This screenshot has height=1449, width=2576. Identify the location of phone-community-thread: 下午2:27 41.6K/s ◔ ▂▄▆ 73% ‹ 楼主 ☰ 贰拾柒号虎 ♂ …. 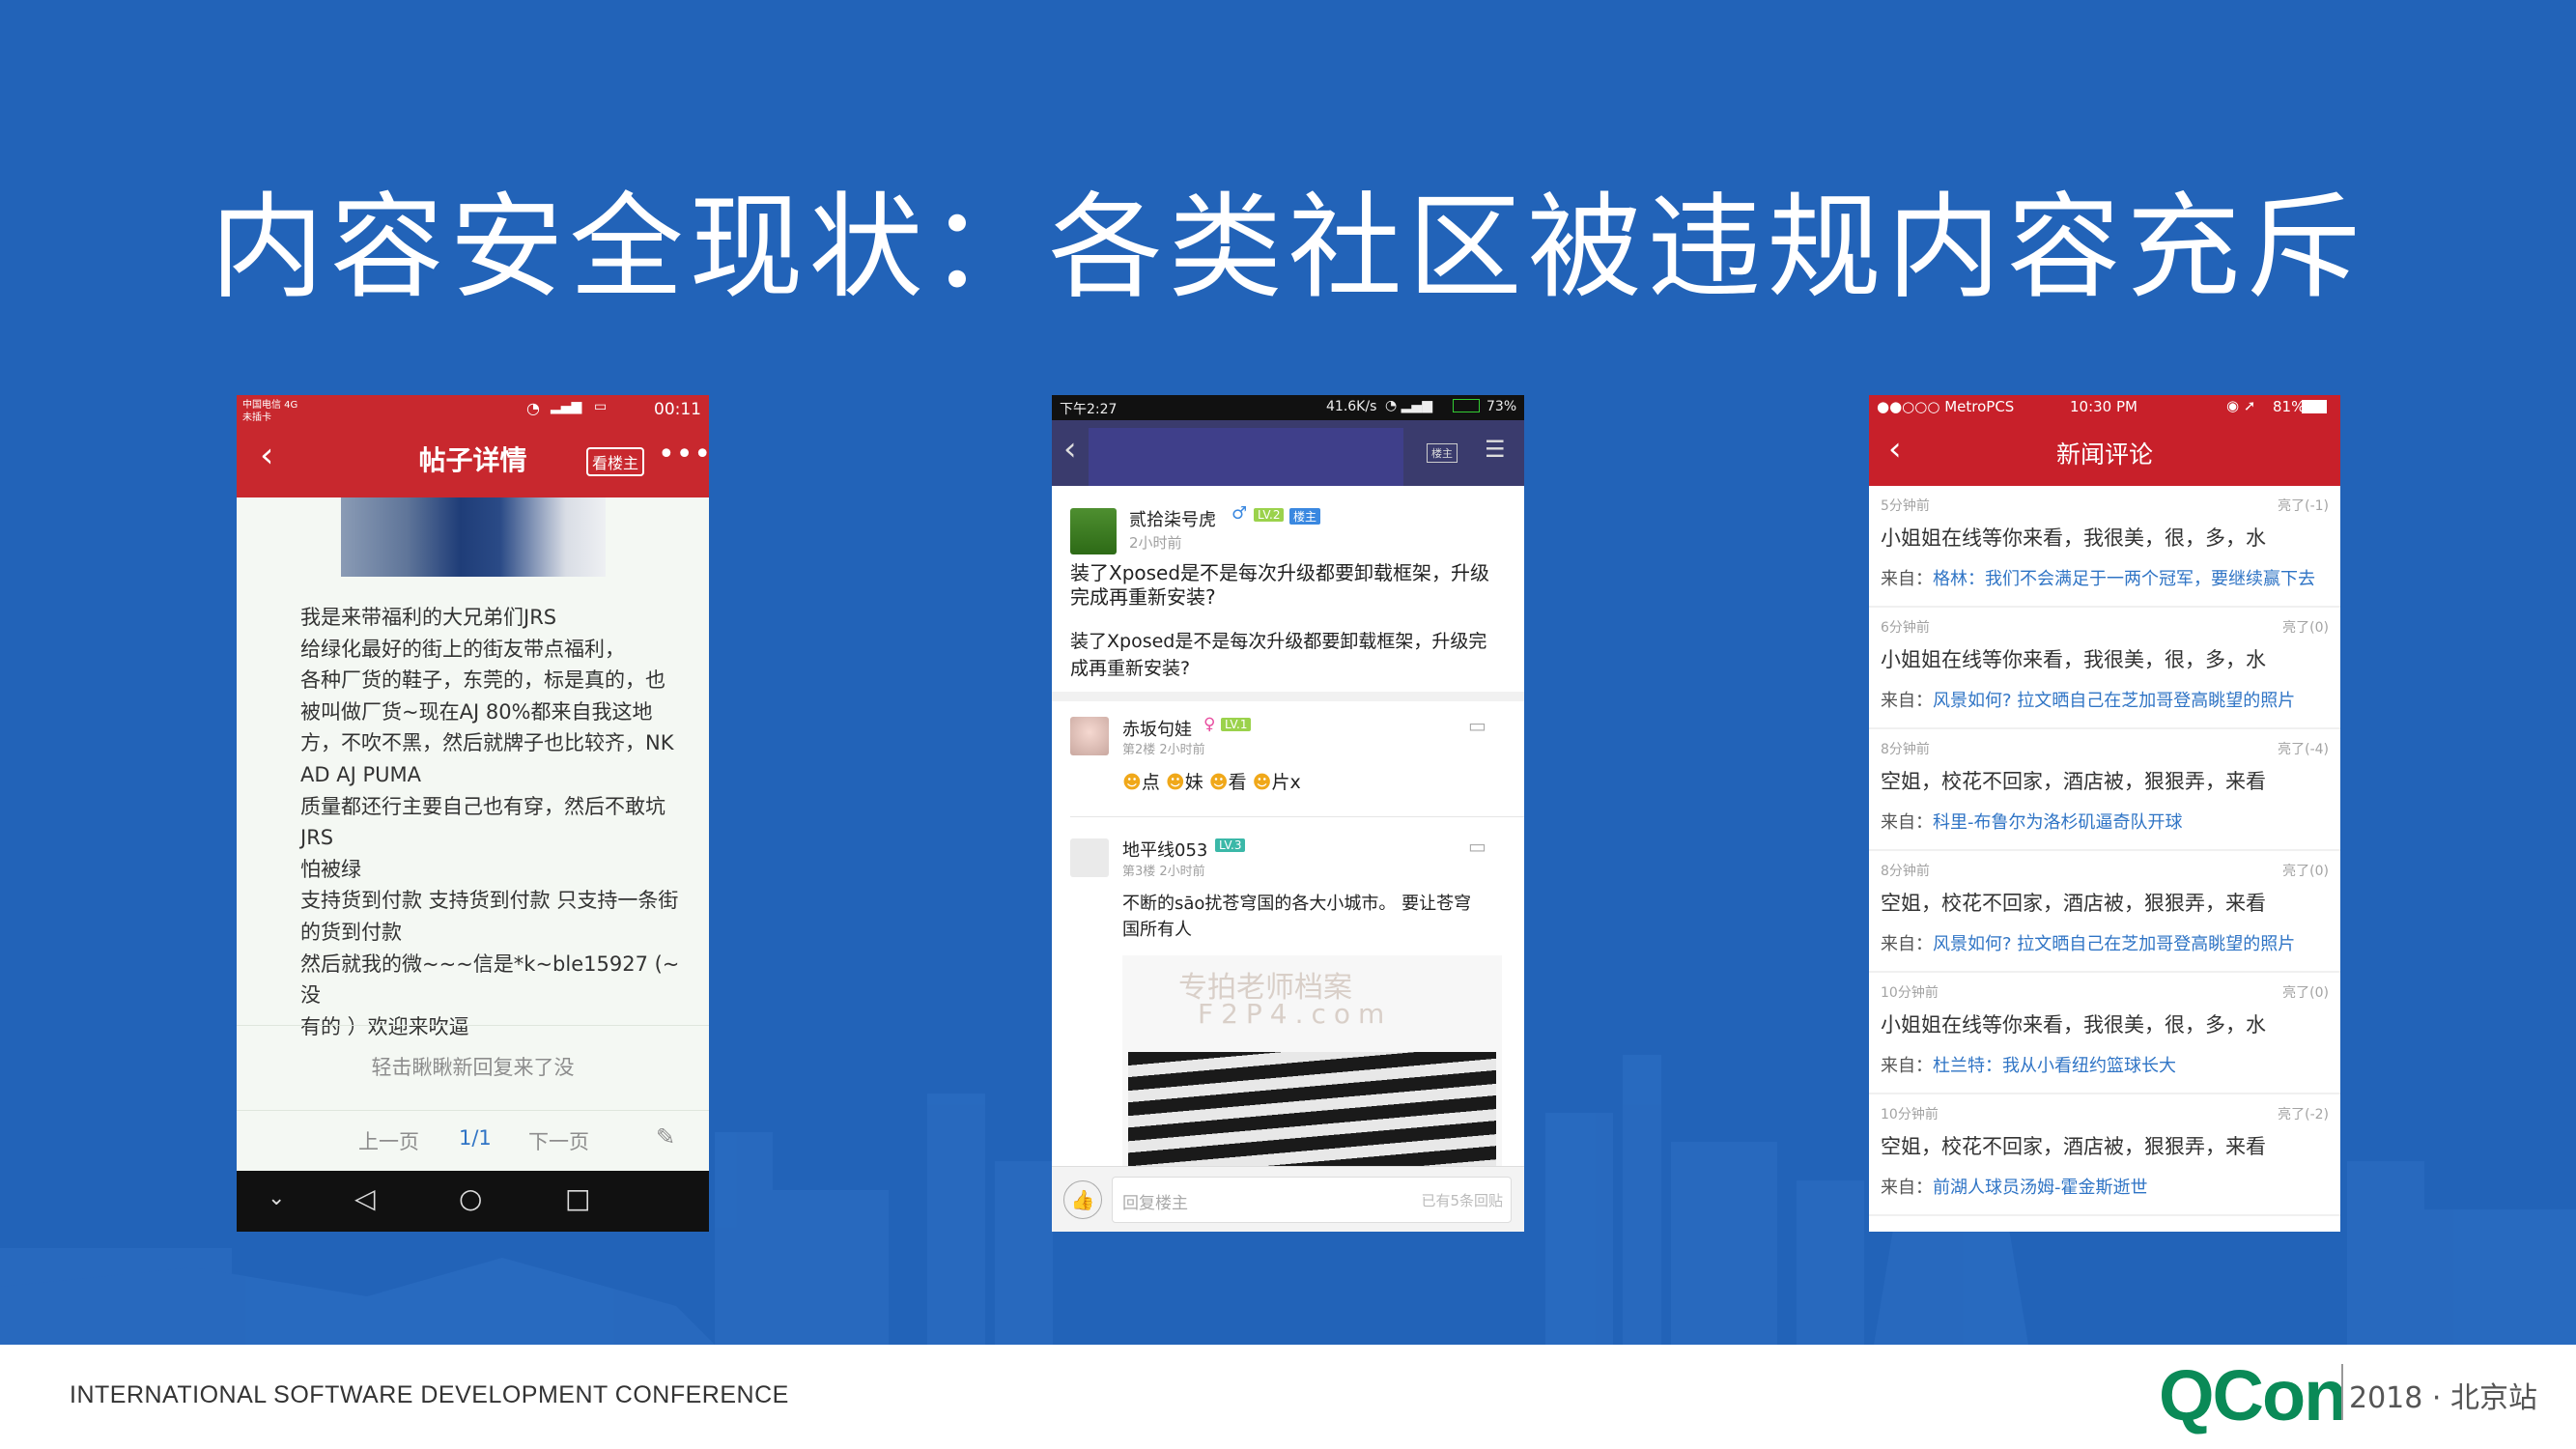
(1288, 813).